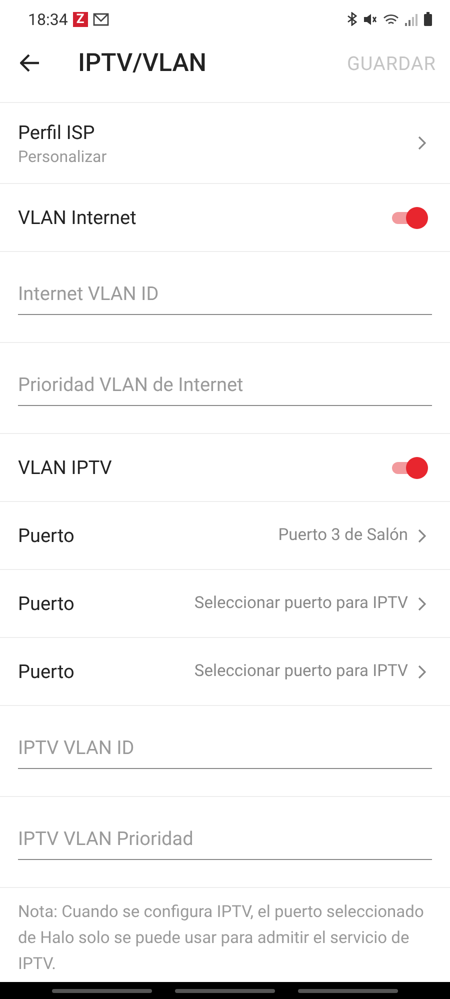  What do you see at coordinates (225, 143) in the screenshot?
I see `settings-row: Perfil ISP Personalizar` at bounding box center [225, 143].